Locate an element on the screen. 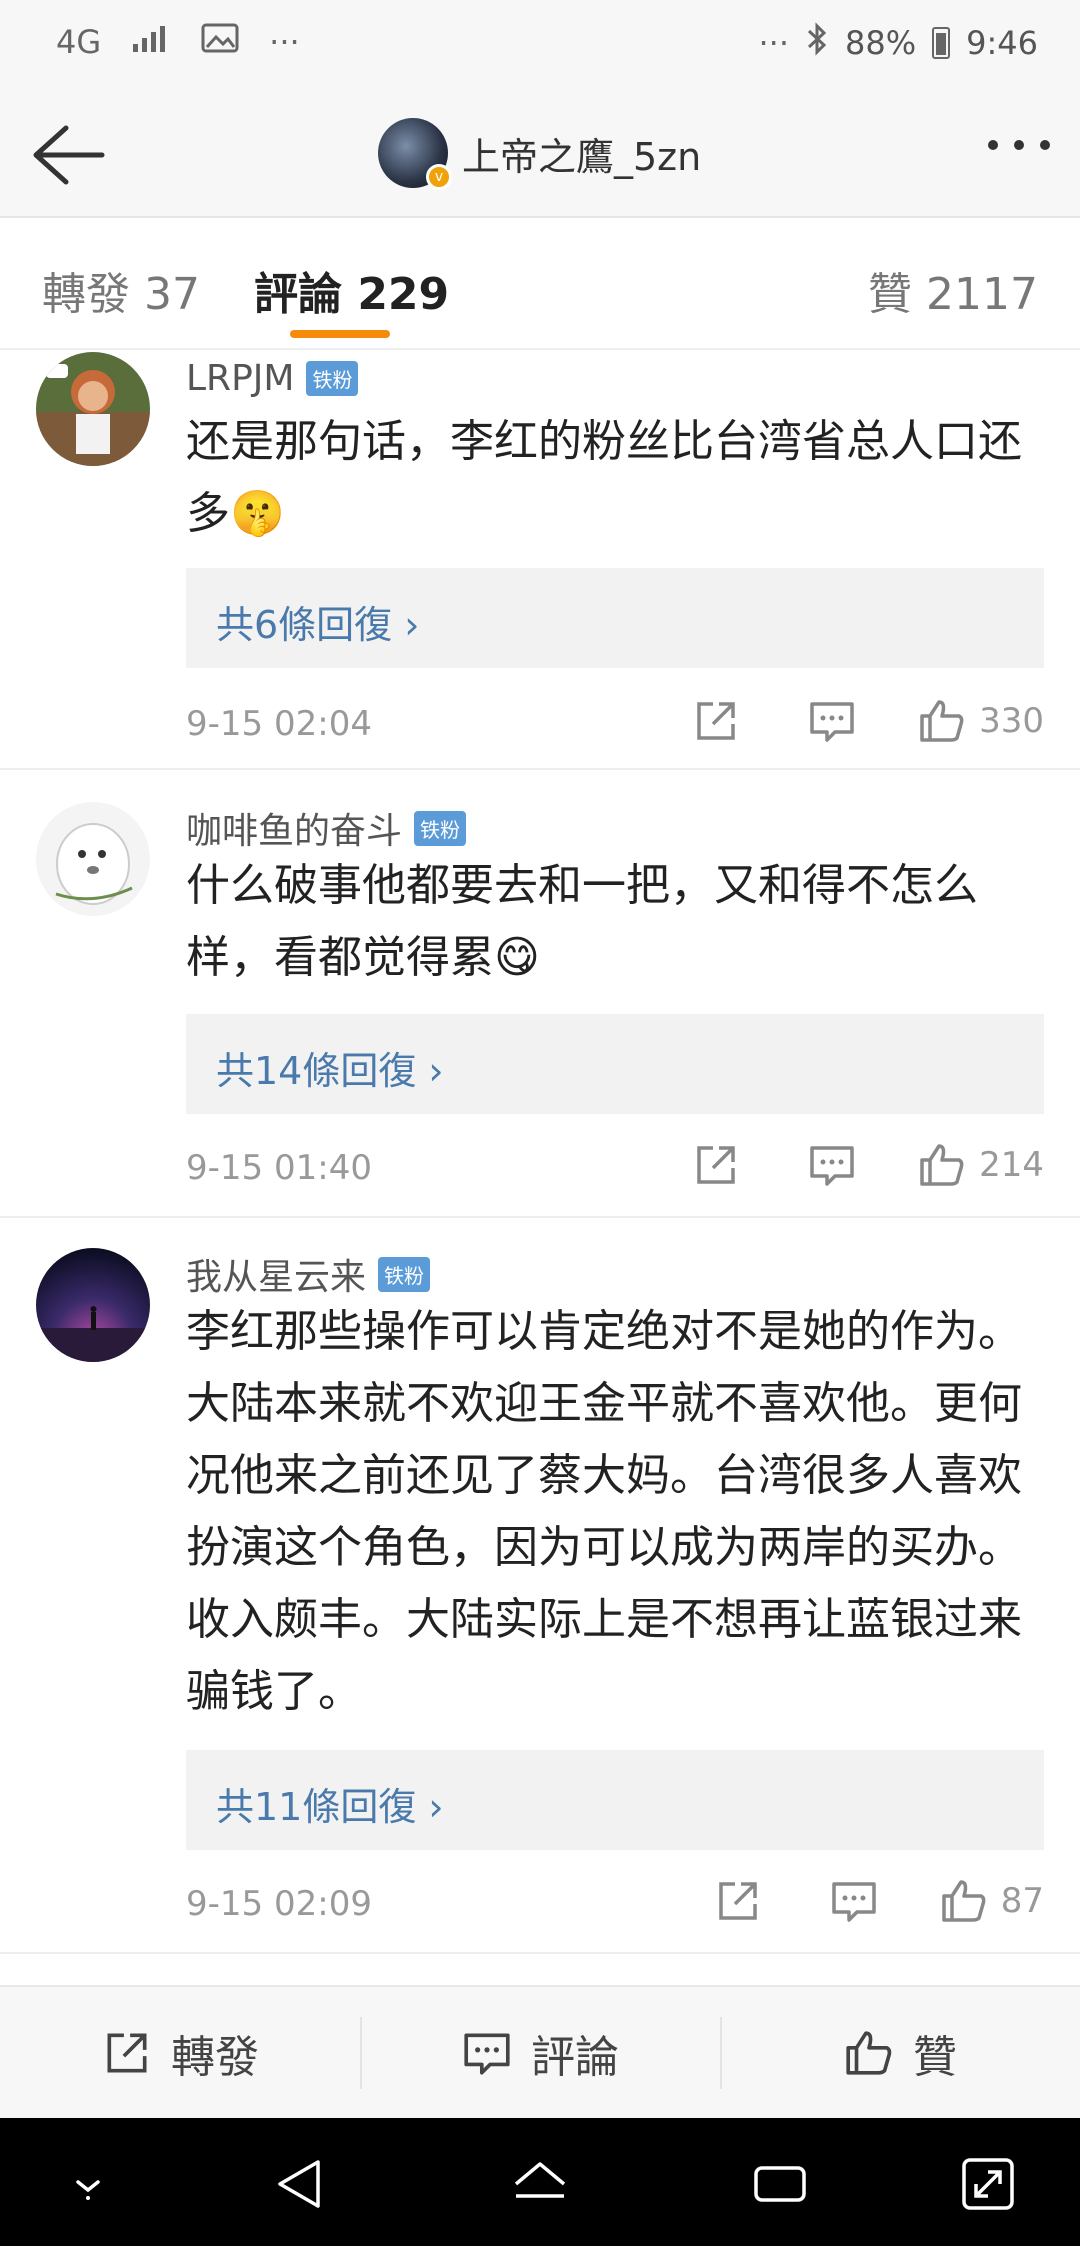 The width and height of the screenshot is (1080, 2246). comment-line: 扮演这个角色，因为可以成为两岸的买办。 is located at coordinates (604, 1547).